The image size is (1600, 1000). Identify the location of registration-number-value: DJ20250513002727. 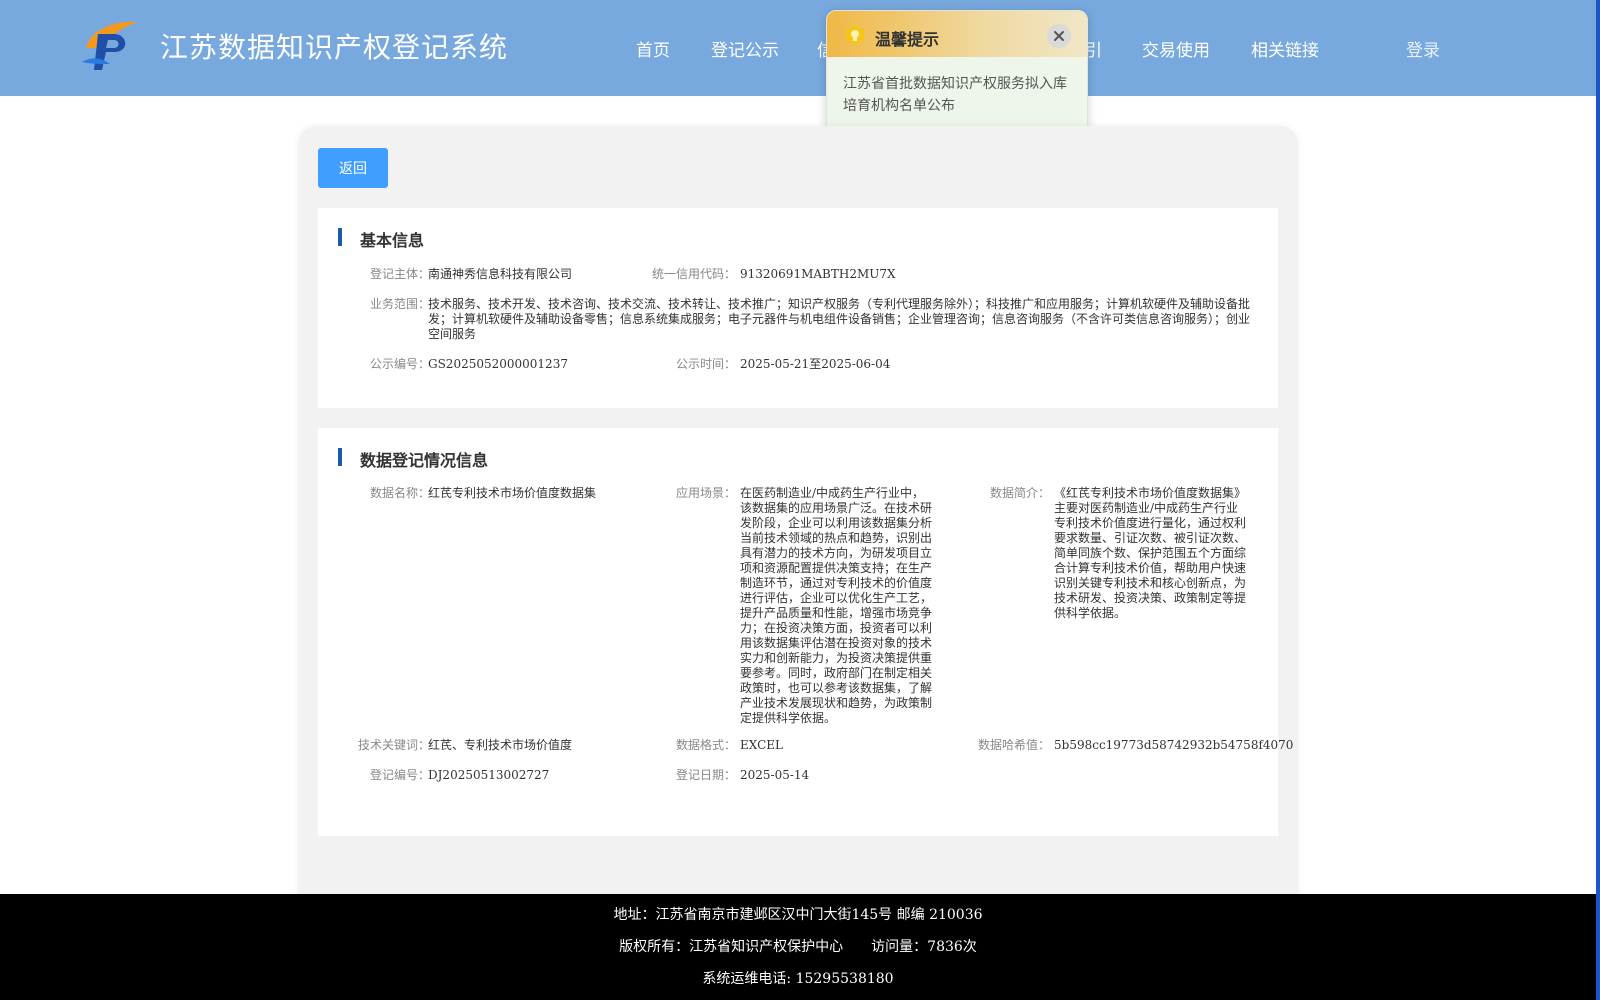
(489, 775).